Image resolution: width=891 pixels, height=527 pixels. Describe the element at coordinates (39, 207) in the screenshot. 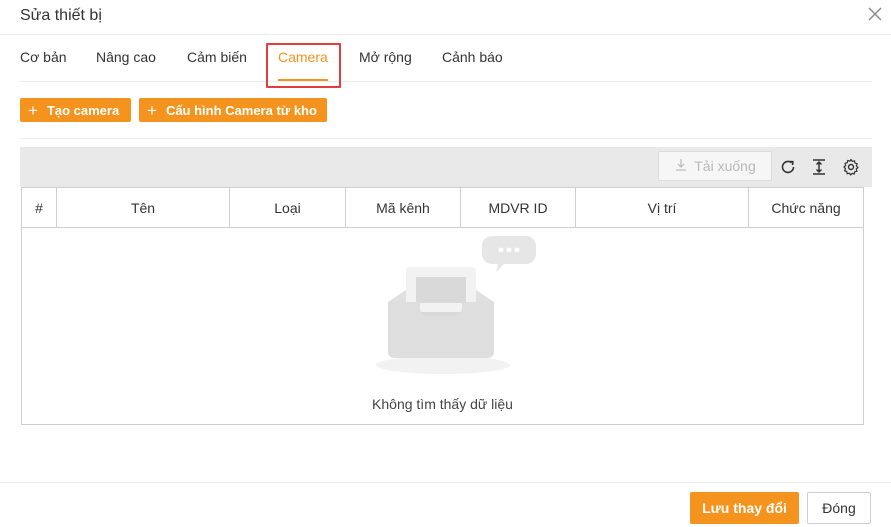

I see `column-index: #` at that location.